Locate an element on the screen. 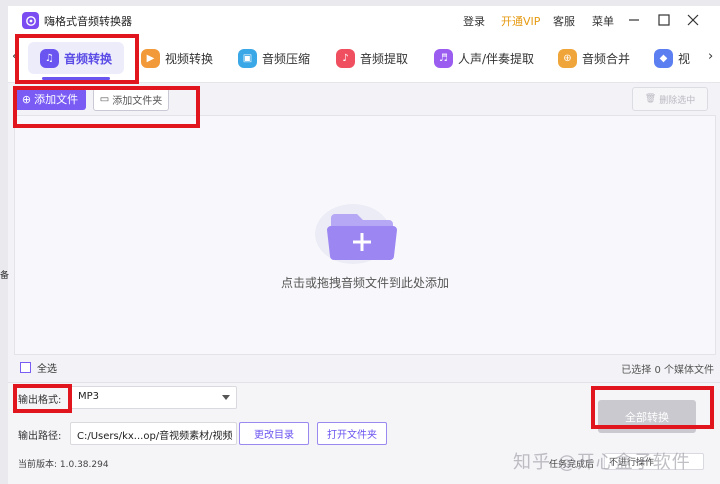 This screenshot has width=720, height=484. tab-vocal-extract: ♬ 人声/伴奏提取 is located at coordinates (484, 58).